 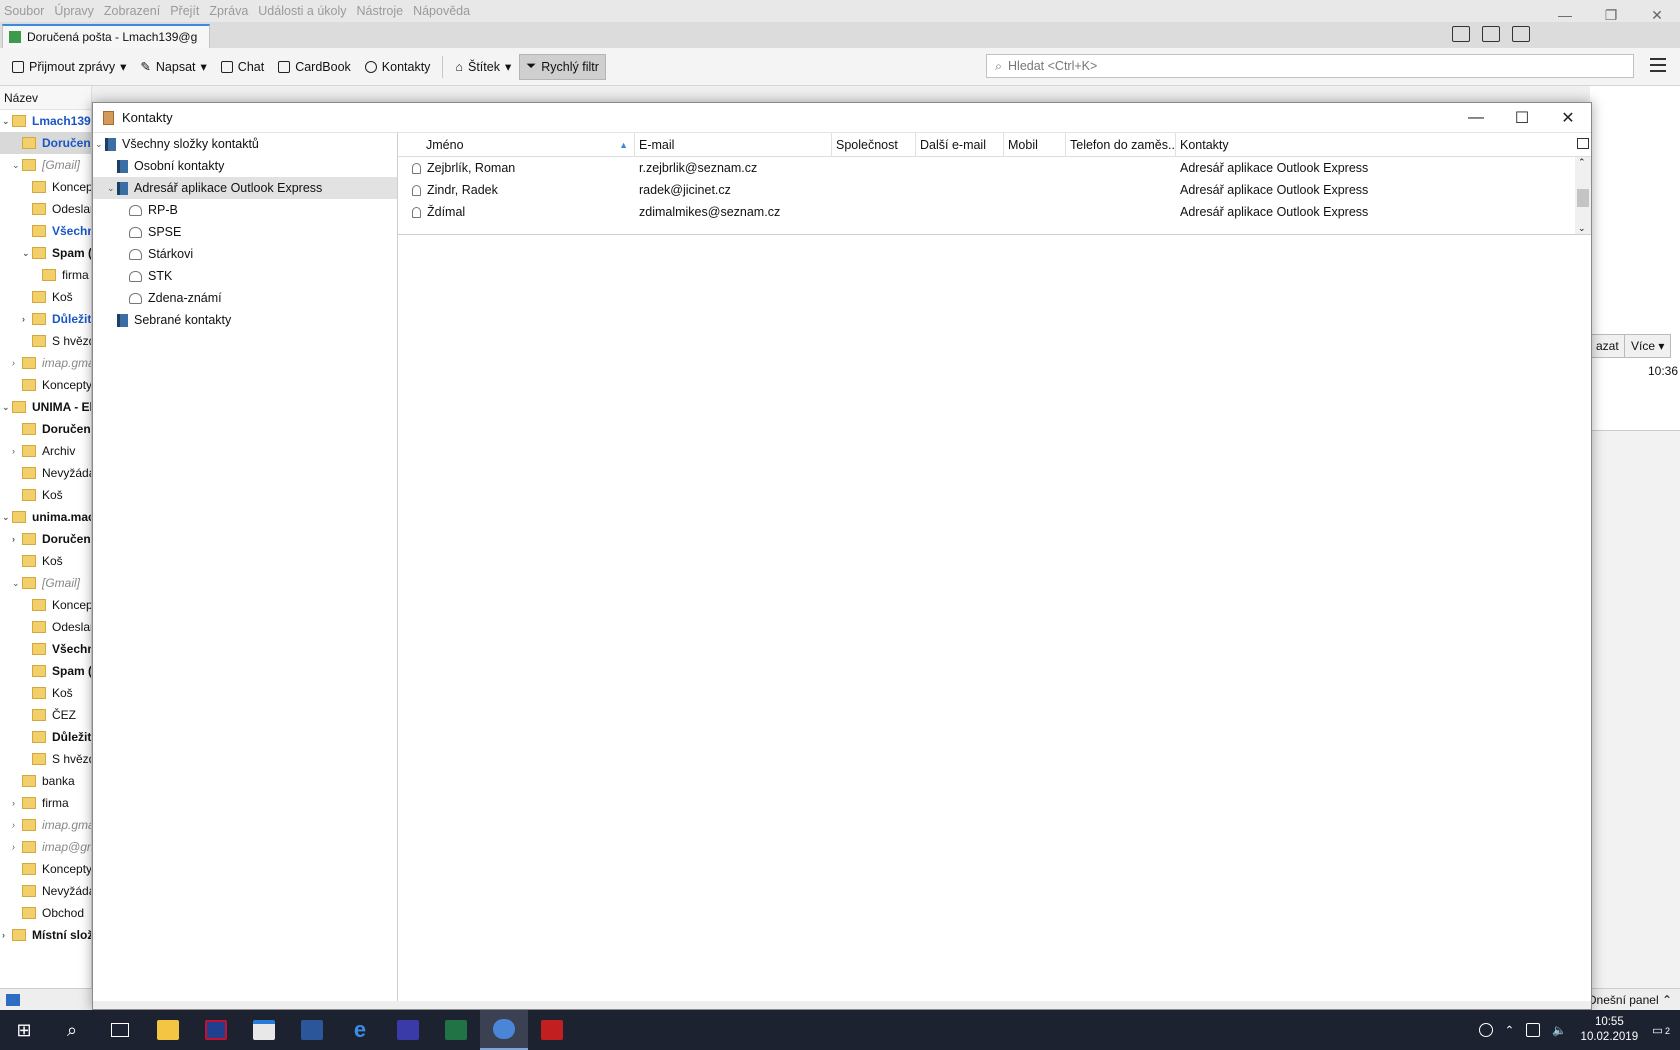 What do you see at coordinates (69, 67) in the screenshot?
I see `get-mail-button: Přijmout zprávy ▾` at bounding box center [69, 67].